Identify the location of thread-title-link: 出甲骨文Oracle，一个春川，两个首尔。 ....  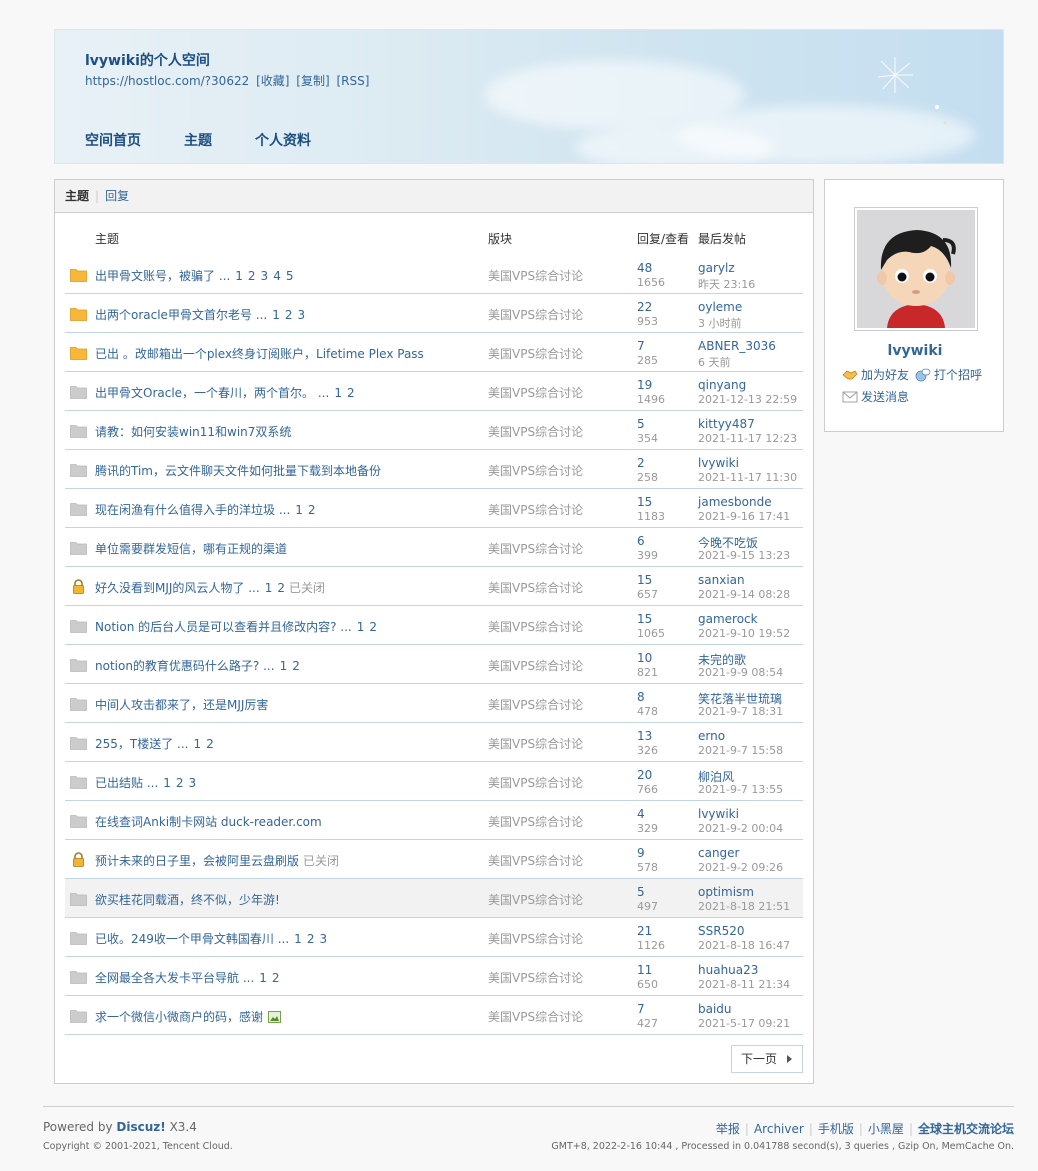
(212, 393).